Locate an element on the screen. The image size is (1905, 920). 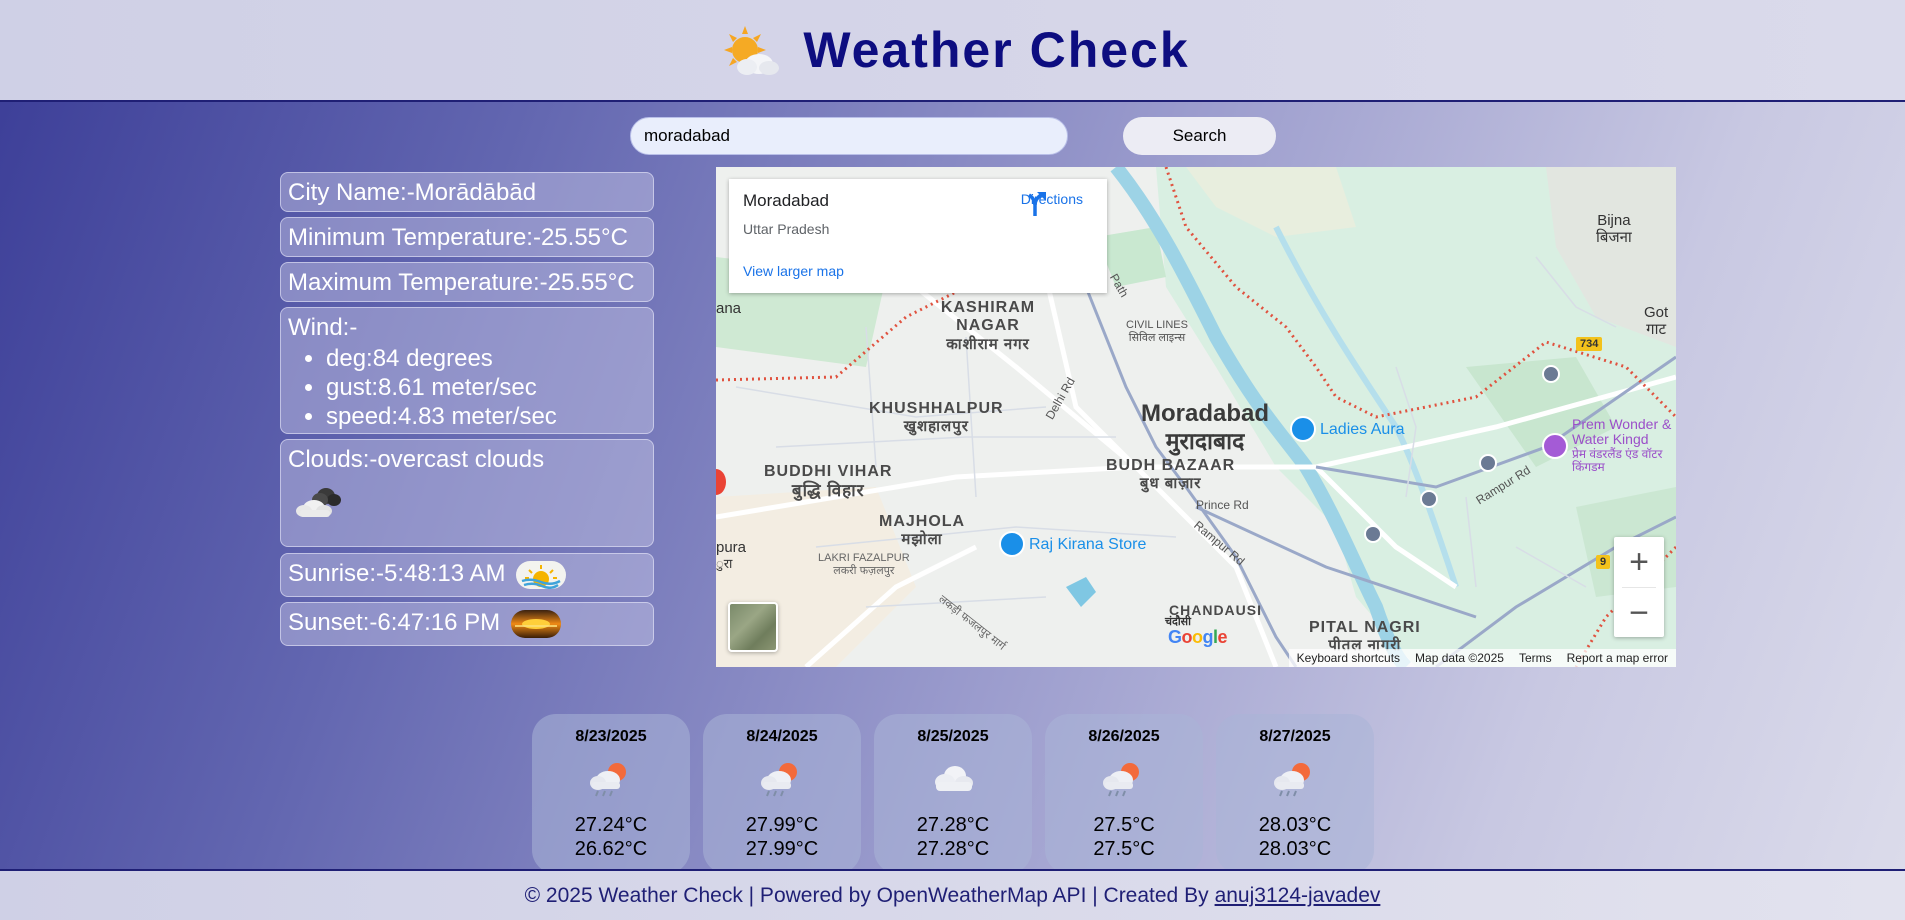
zoom-in-button: + is located at coordinates (1639, 562).